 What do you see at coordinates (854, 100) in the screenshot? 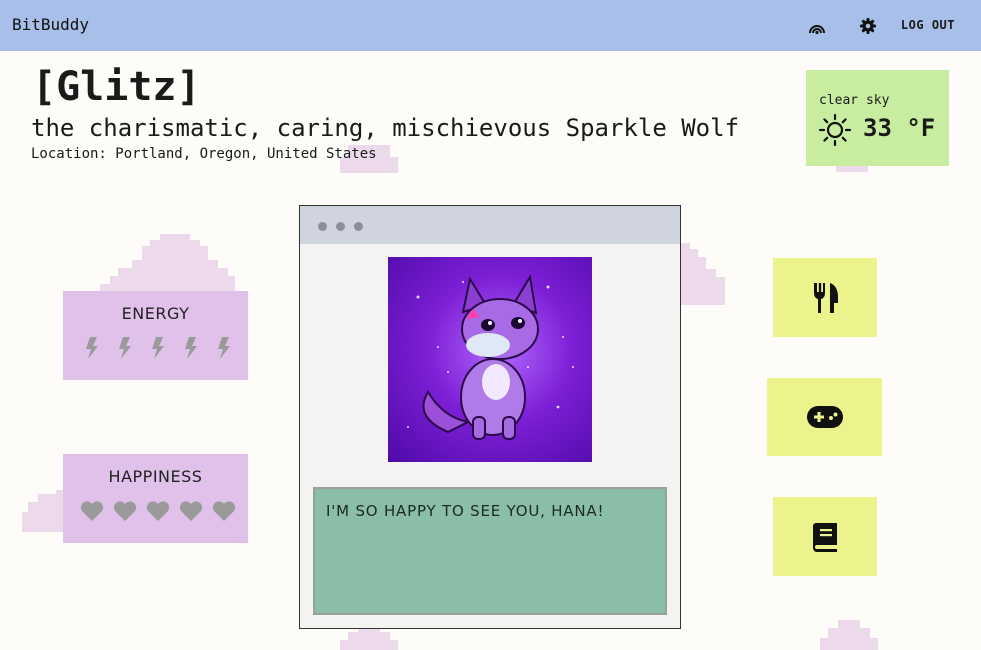
I see `weather-condition: clear sky` at bounding box center [854, 100].